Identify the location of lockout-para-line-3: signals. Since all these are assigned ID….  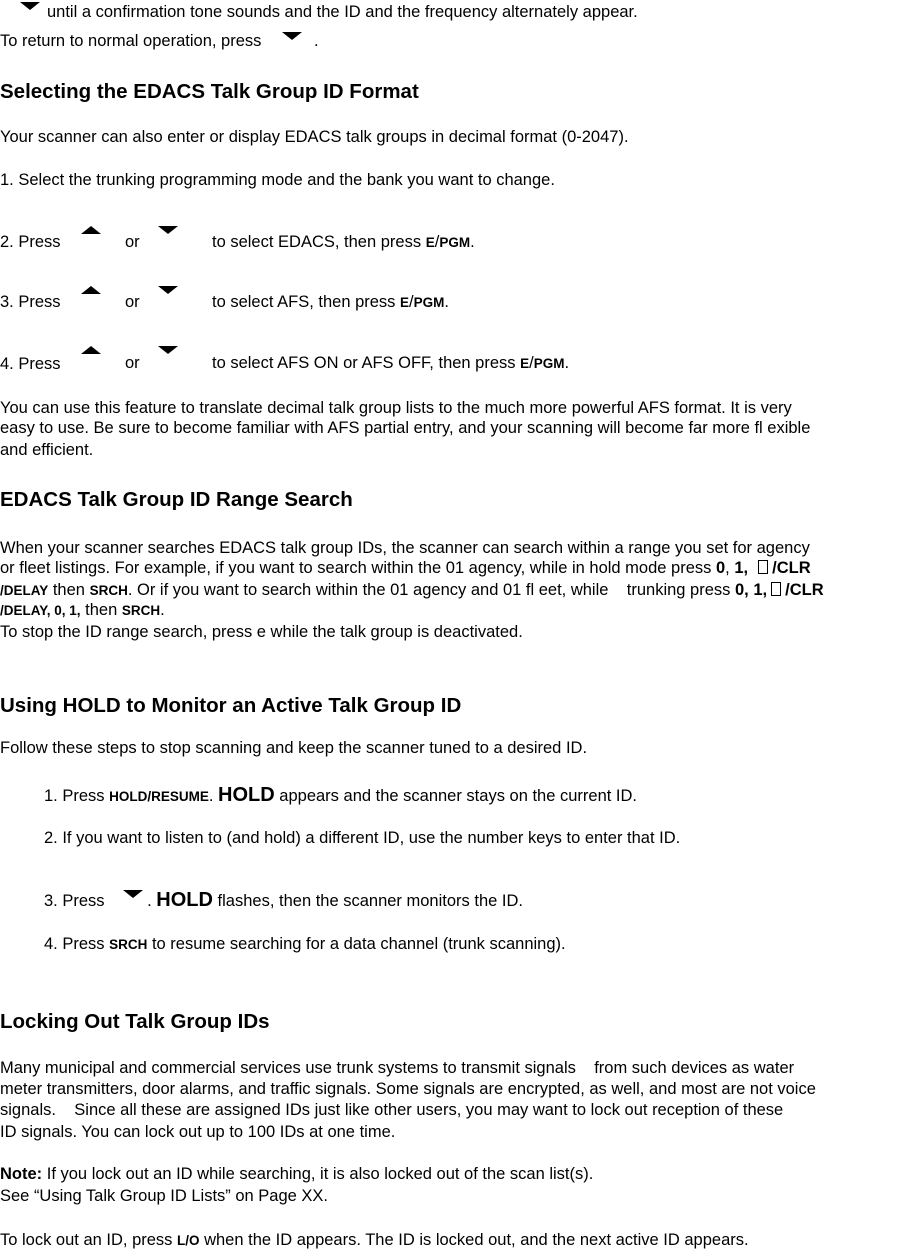
(392, 1110).